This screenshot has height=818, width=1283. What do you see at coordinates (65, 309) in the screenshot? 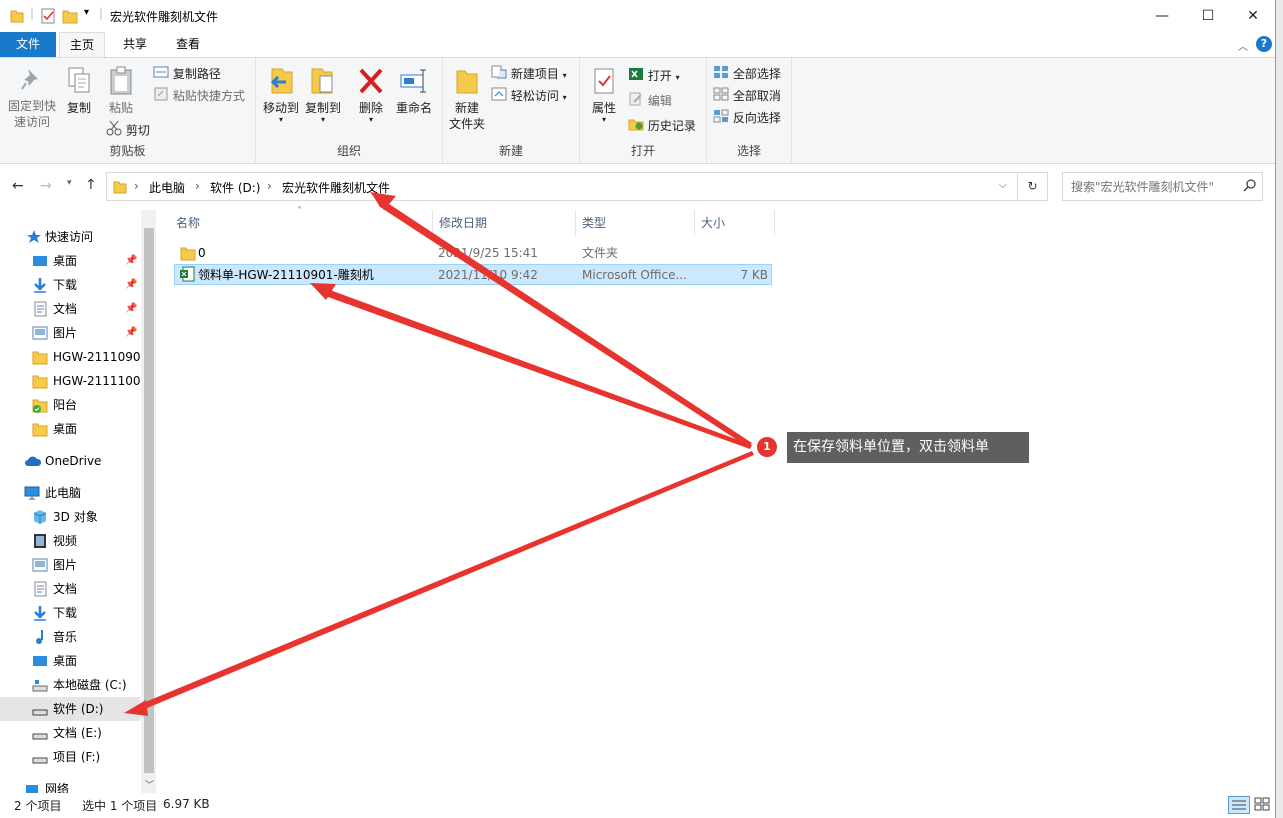
I see `nav-item-label: 文档` at bounding box center [65, 309].